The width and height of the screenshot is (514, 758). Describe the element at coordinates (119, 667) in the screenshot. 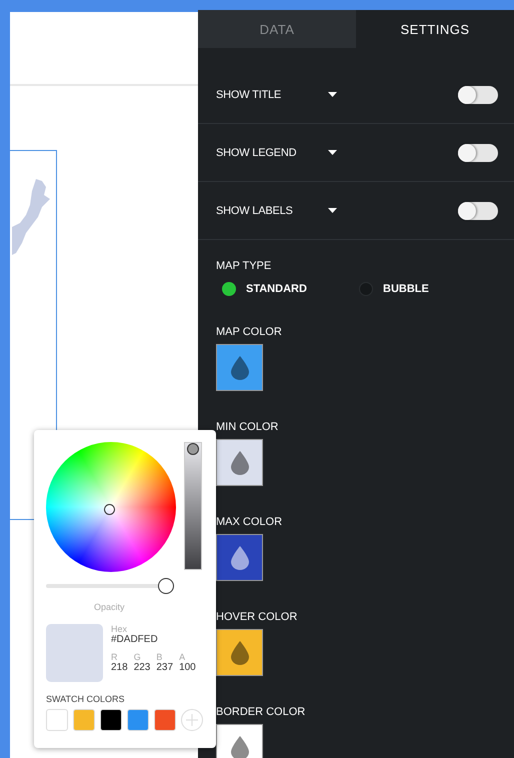

I see `channel-value: 218` at that location.